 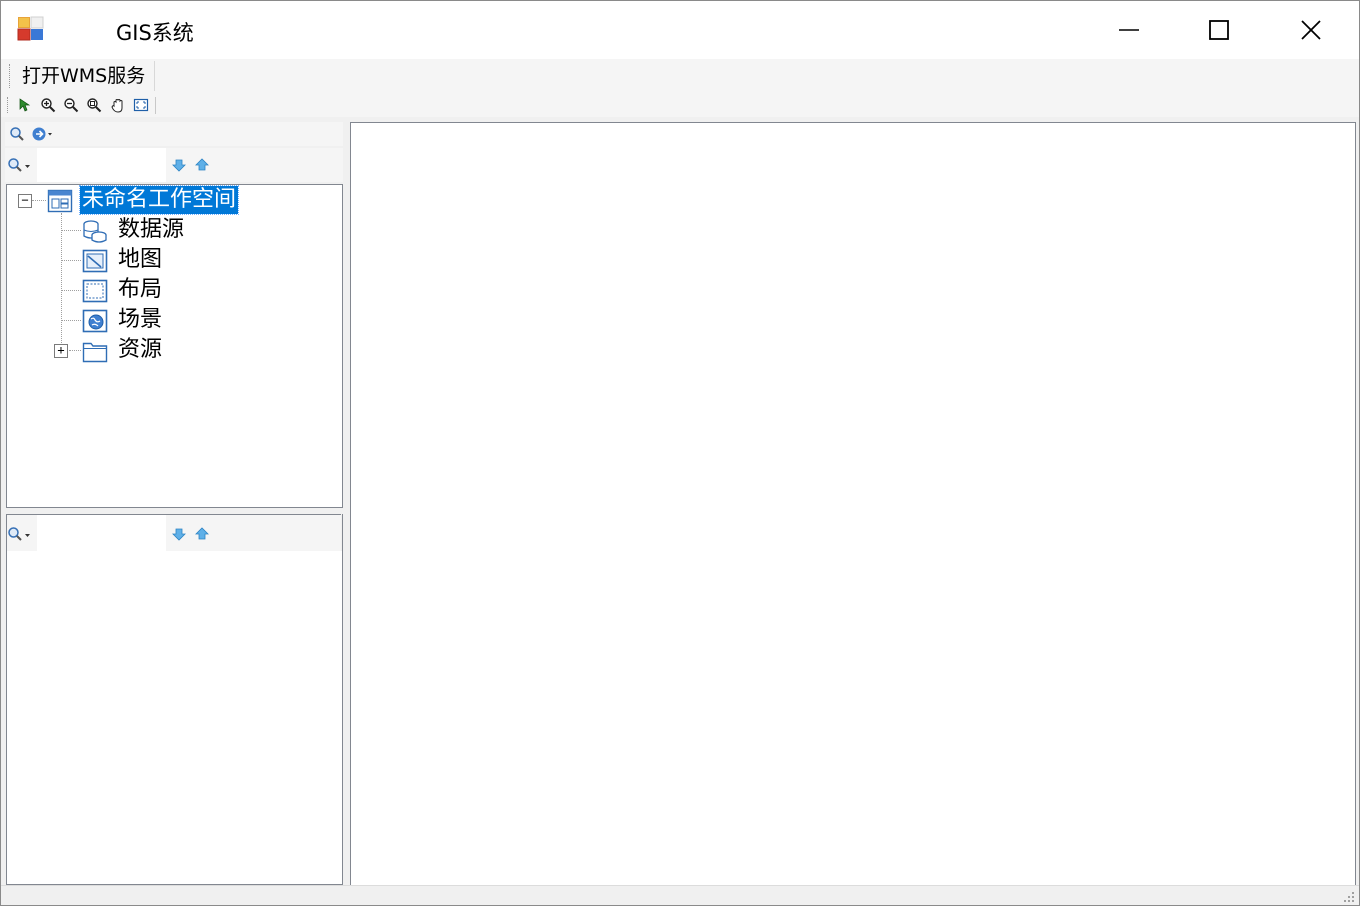 I want to click on tree-node-scene: 场景, so click(x=140, y=320).